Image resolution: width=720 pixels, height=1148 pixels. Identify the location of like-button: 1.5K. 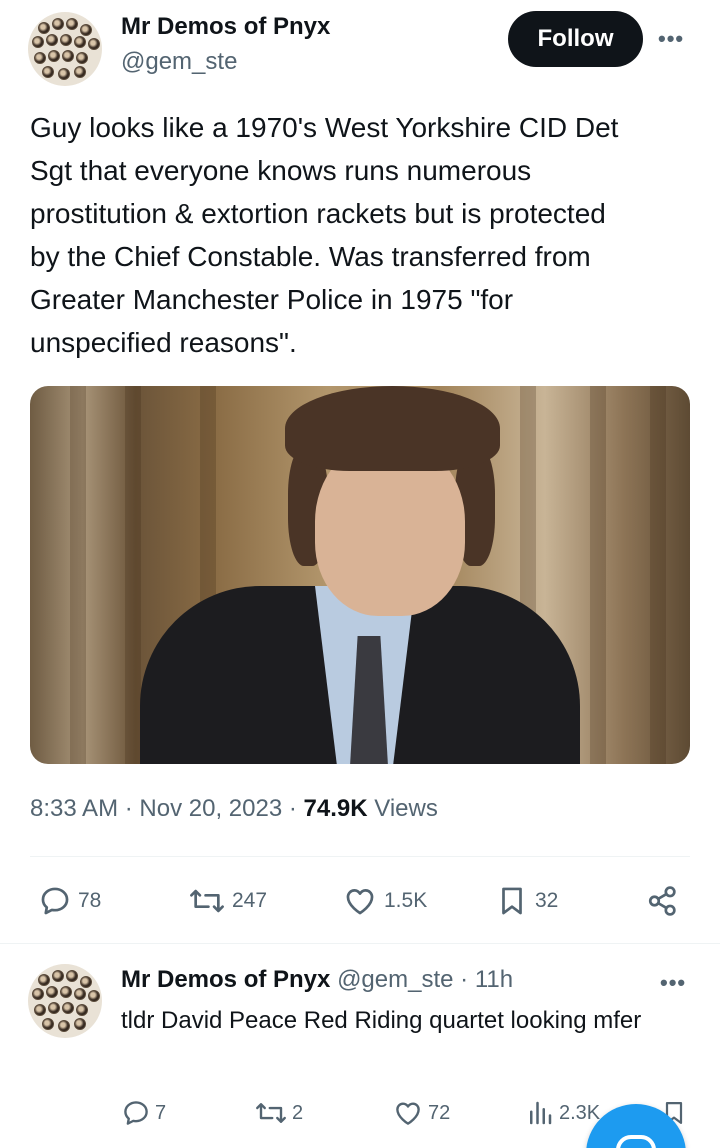
(384, 901).